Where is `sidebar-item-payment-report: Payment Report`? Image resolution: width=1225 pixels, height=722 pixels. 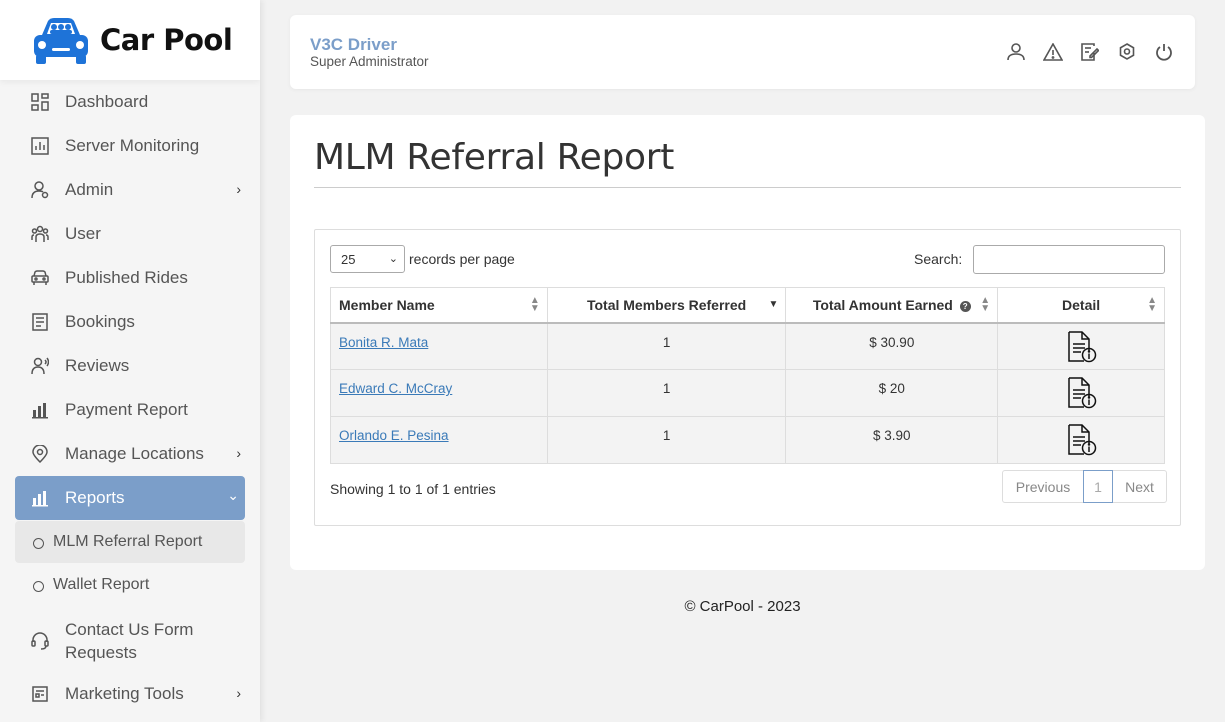 sidebar-item-payment-report: Payment Report is located at coordinates (130, 410).